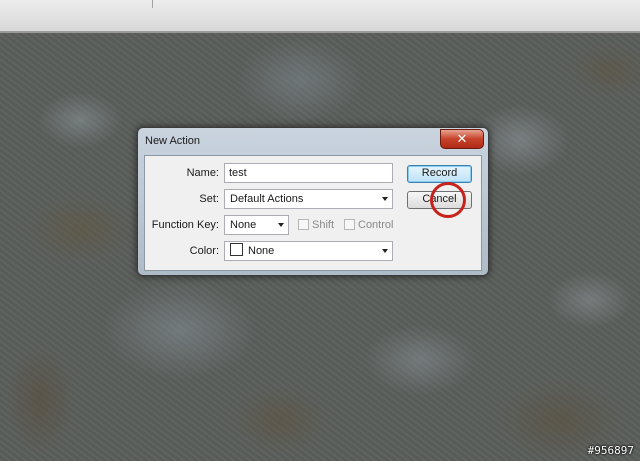 The height and width of the screenshot is (461, 640). What do you see at coordinates (439, 174) in the screenshot?
I see `record-button: Record` at bounding box center [439, 174].